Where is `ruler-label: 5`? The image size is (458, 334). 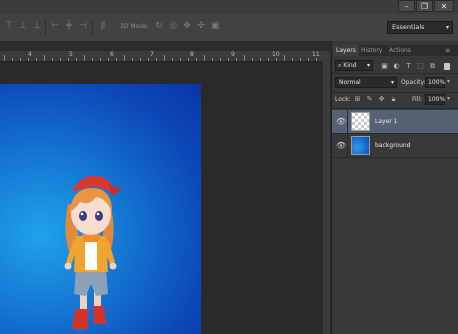
ruler-label: 5 is located at coordinates (71, 54).